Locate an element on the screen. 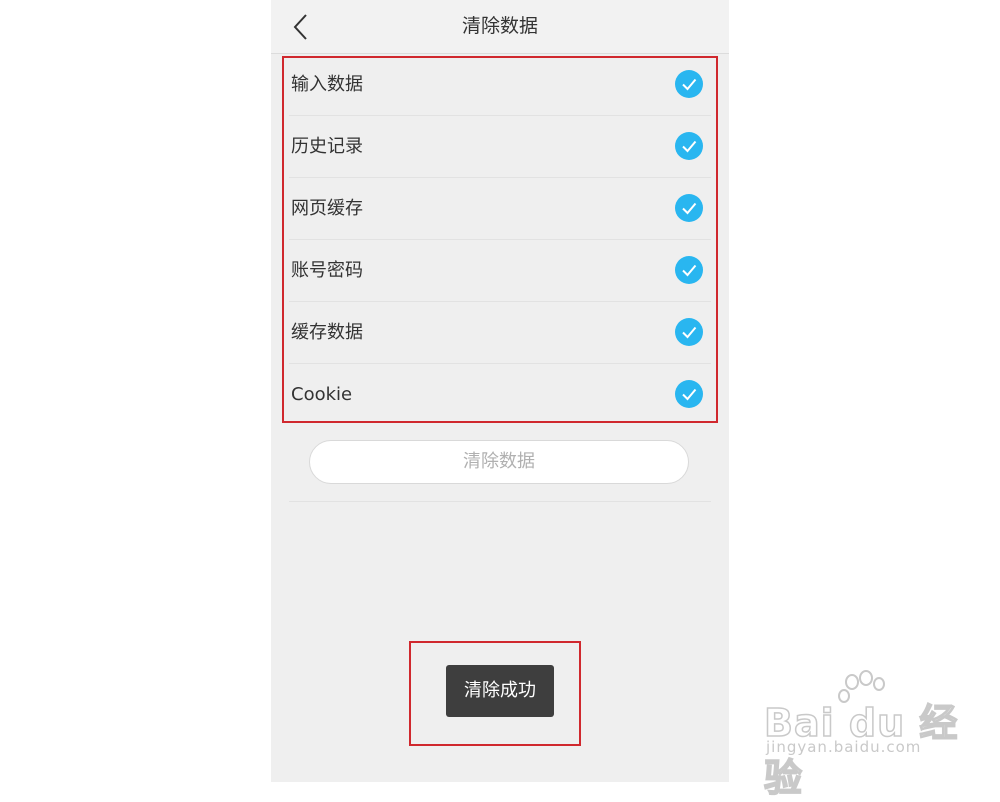 This screenshot has width=1000, height=802. clear-data-button: 清除数据 is located at coordinates (499, 462).